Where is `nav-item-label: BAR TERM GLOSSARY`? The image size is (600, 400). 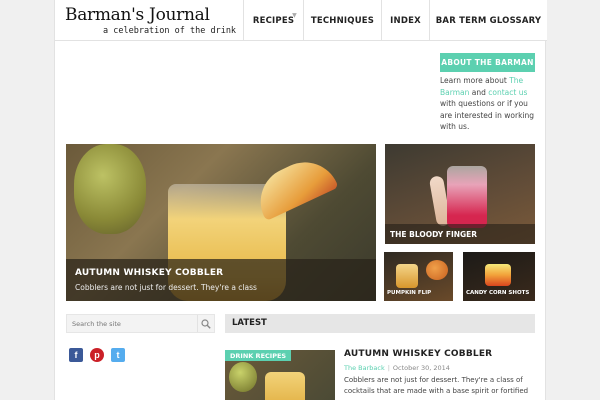 nav-item-label: BAR TERM GLOSSARY is located at coordinates (488, 20).